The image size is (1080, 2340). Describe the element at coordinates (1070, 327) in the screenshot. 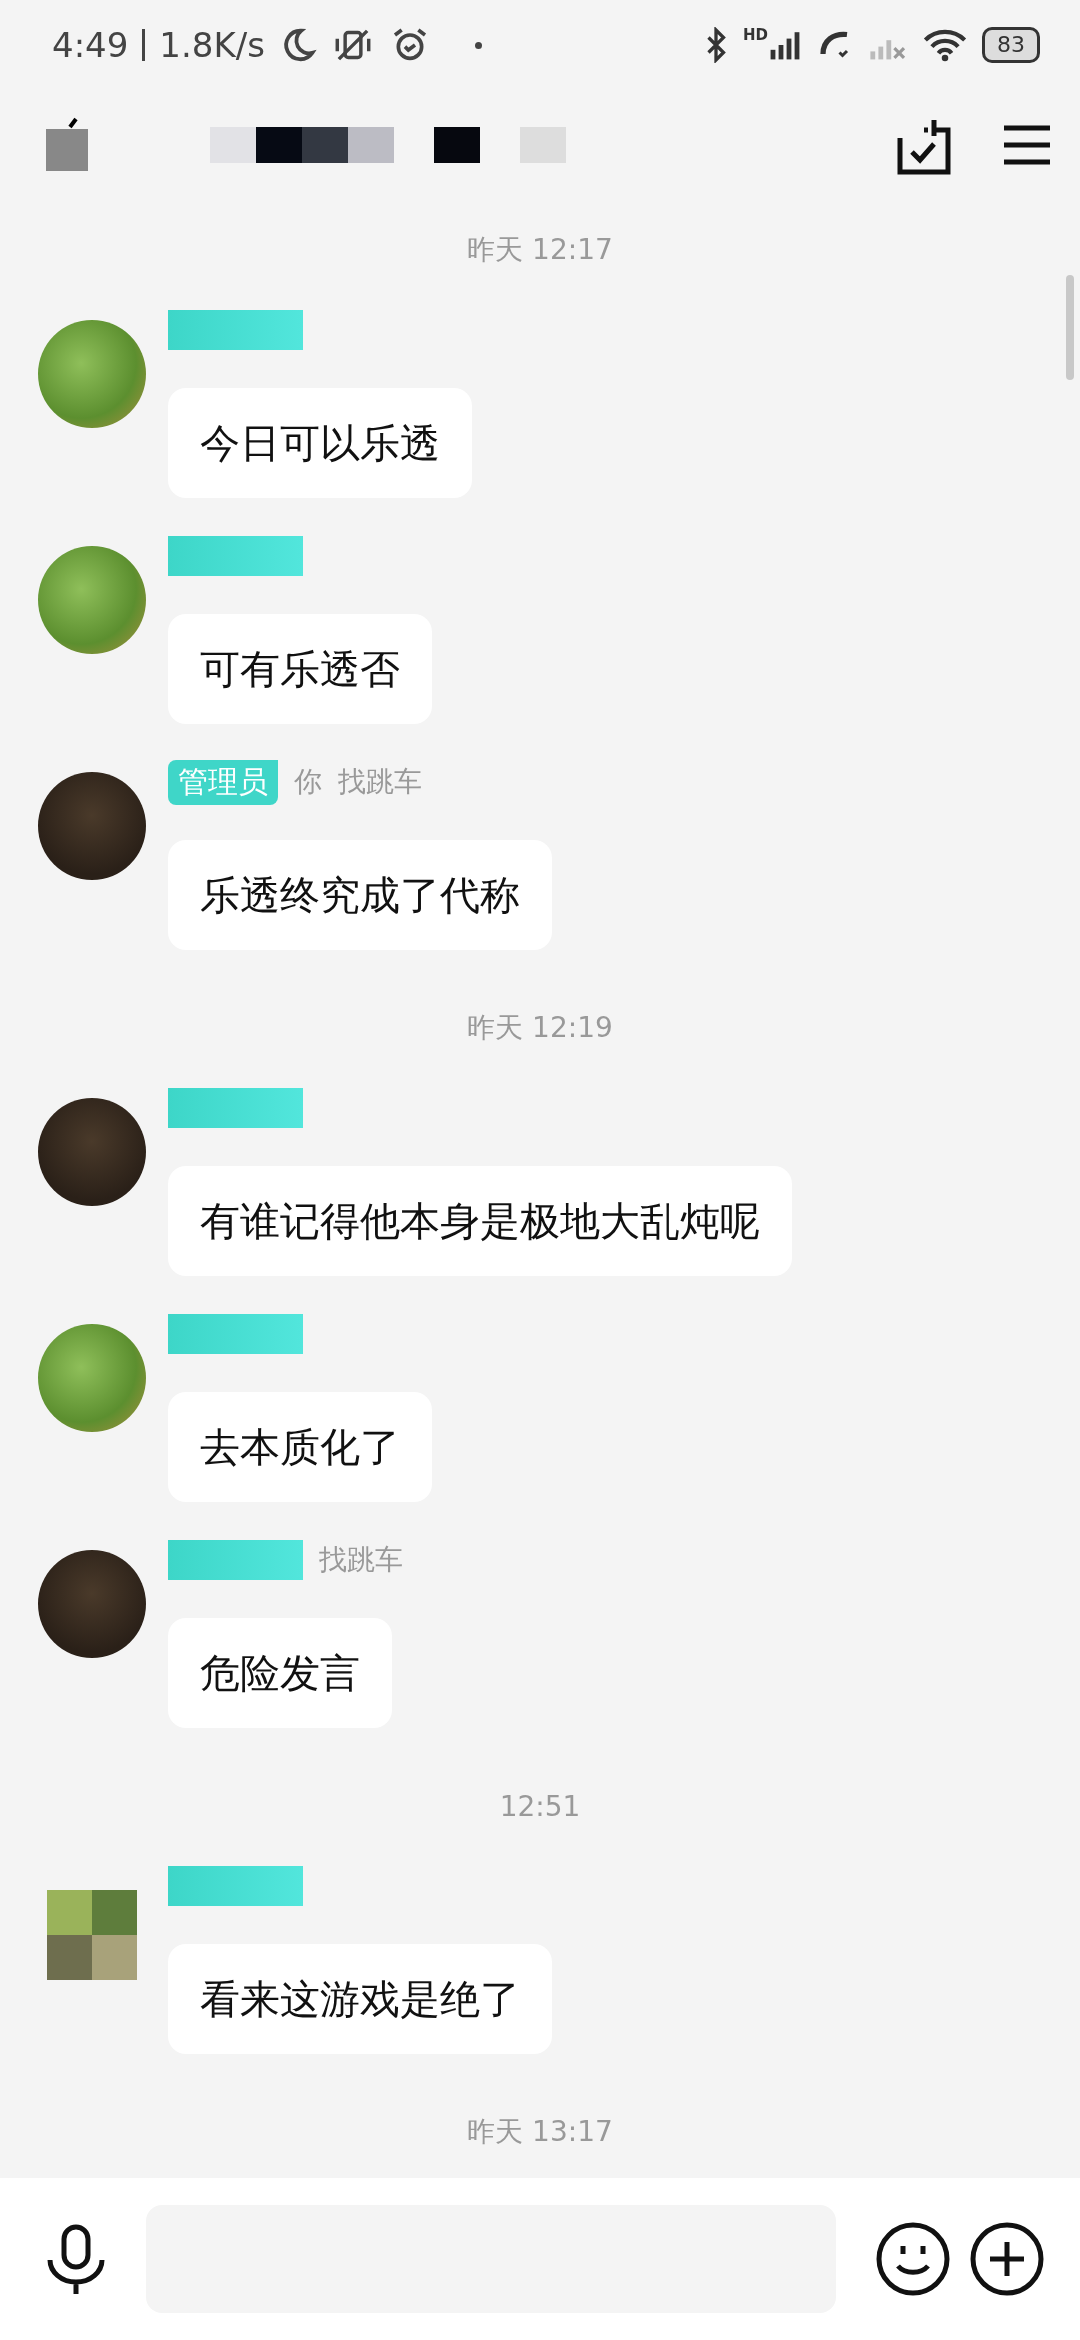

I see `scrollbar` at that location.